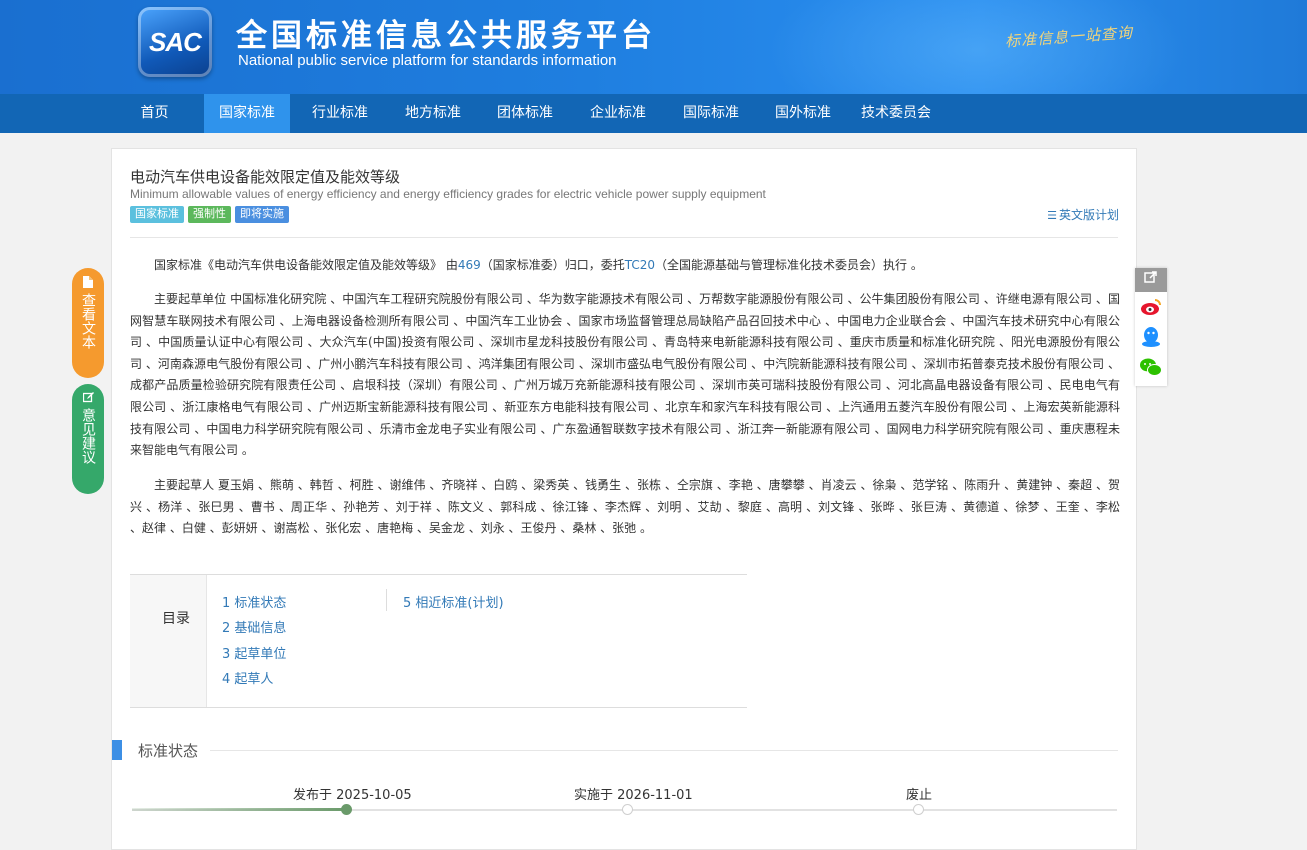  I want to click on toc-item-drafters: 4 起草人, so click(247, 677).